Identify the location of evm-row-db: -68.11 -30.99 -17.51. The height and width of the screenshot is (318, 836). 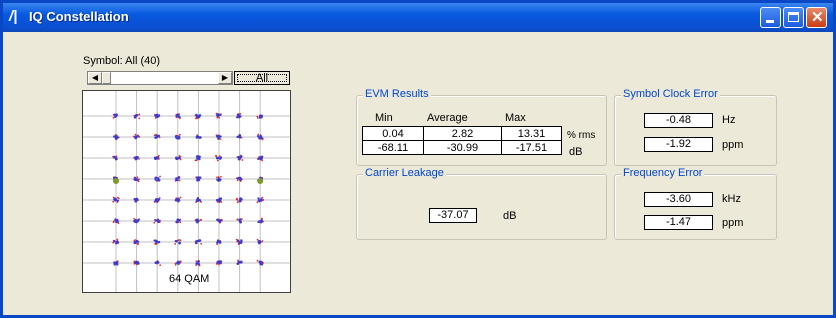
(462, 147).